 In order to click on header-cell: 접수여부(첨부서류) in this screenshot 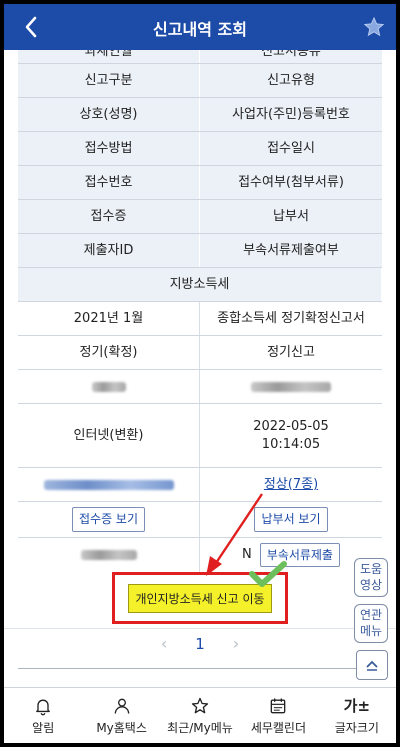, I will do `click(291, 182)`.